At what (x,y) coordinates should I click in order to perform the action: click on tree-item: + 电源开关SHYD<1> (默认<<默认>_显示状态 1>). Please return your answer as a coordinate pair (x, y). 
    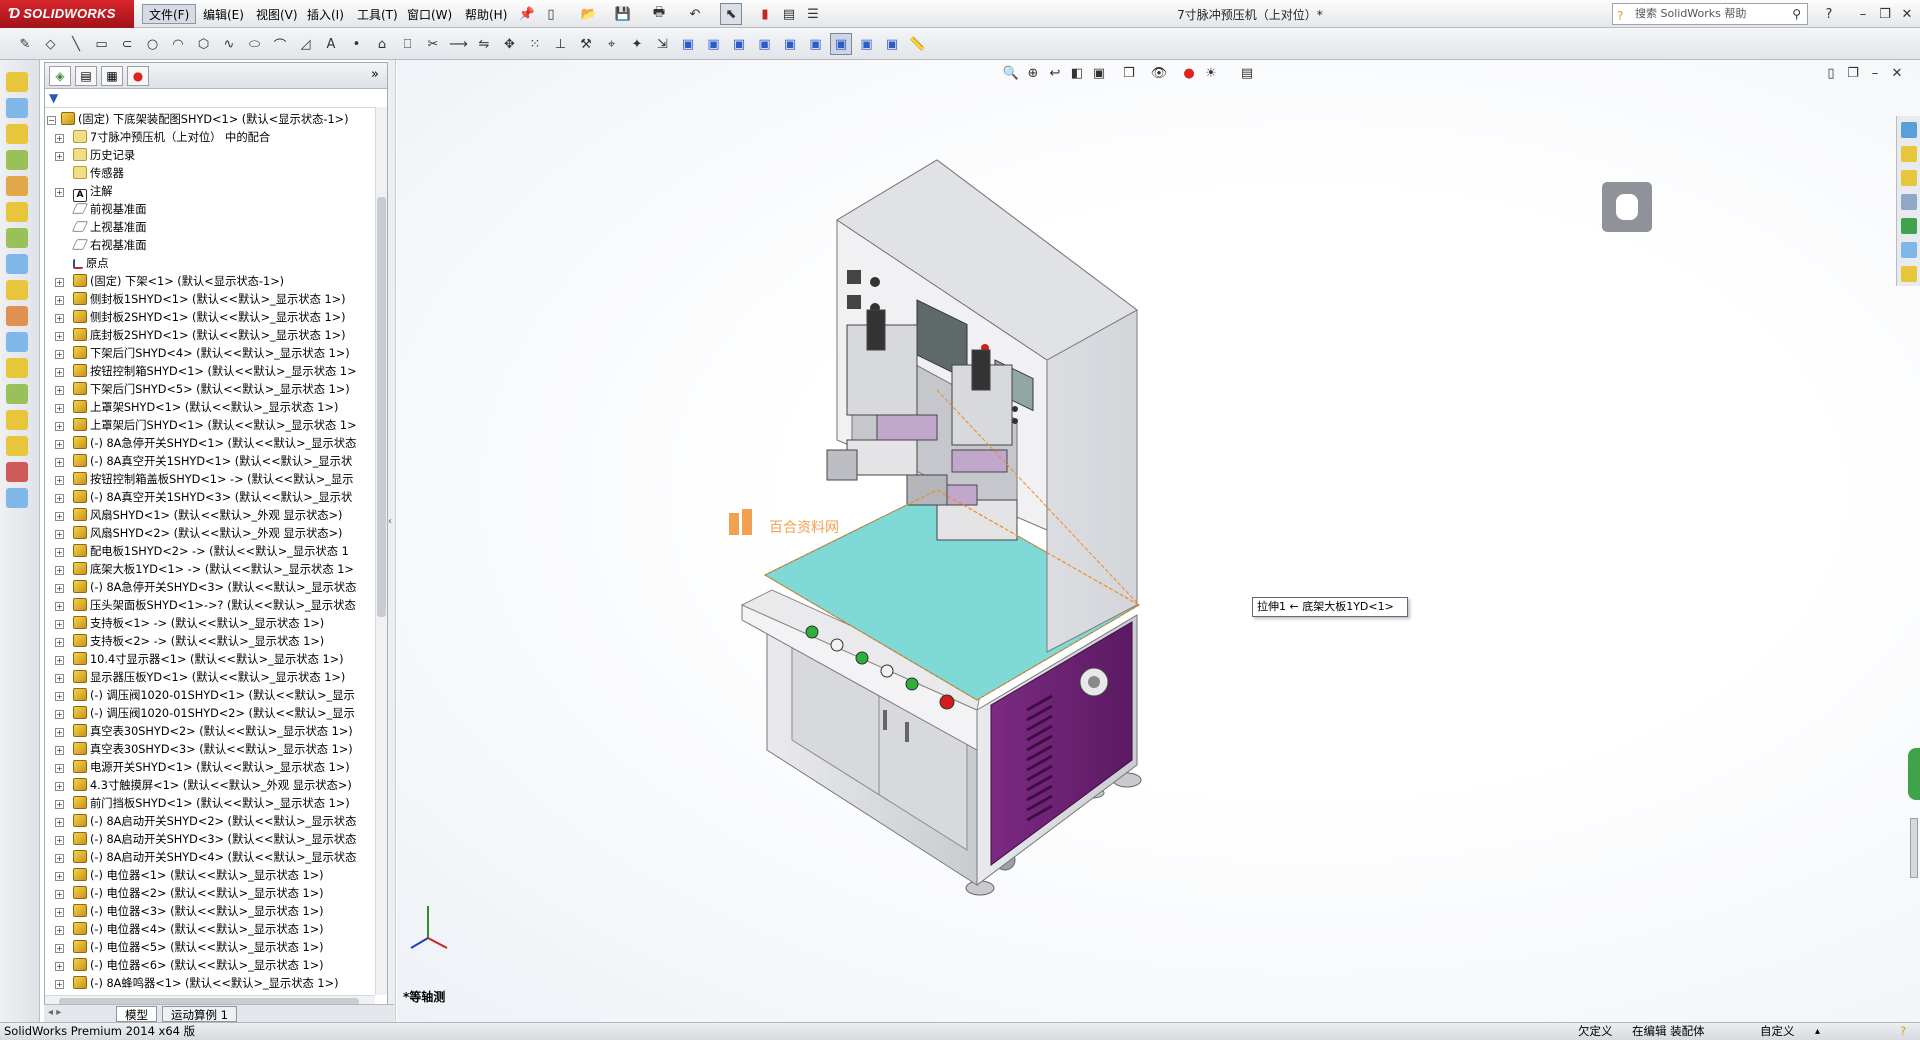
    Looking at the image, I should click on (210, 768).